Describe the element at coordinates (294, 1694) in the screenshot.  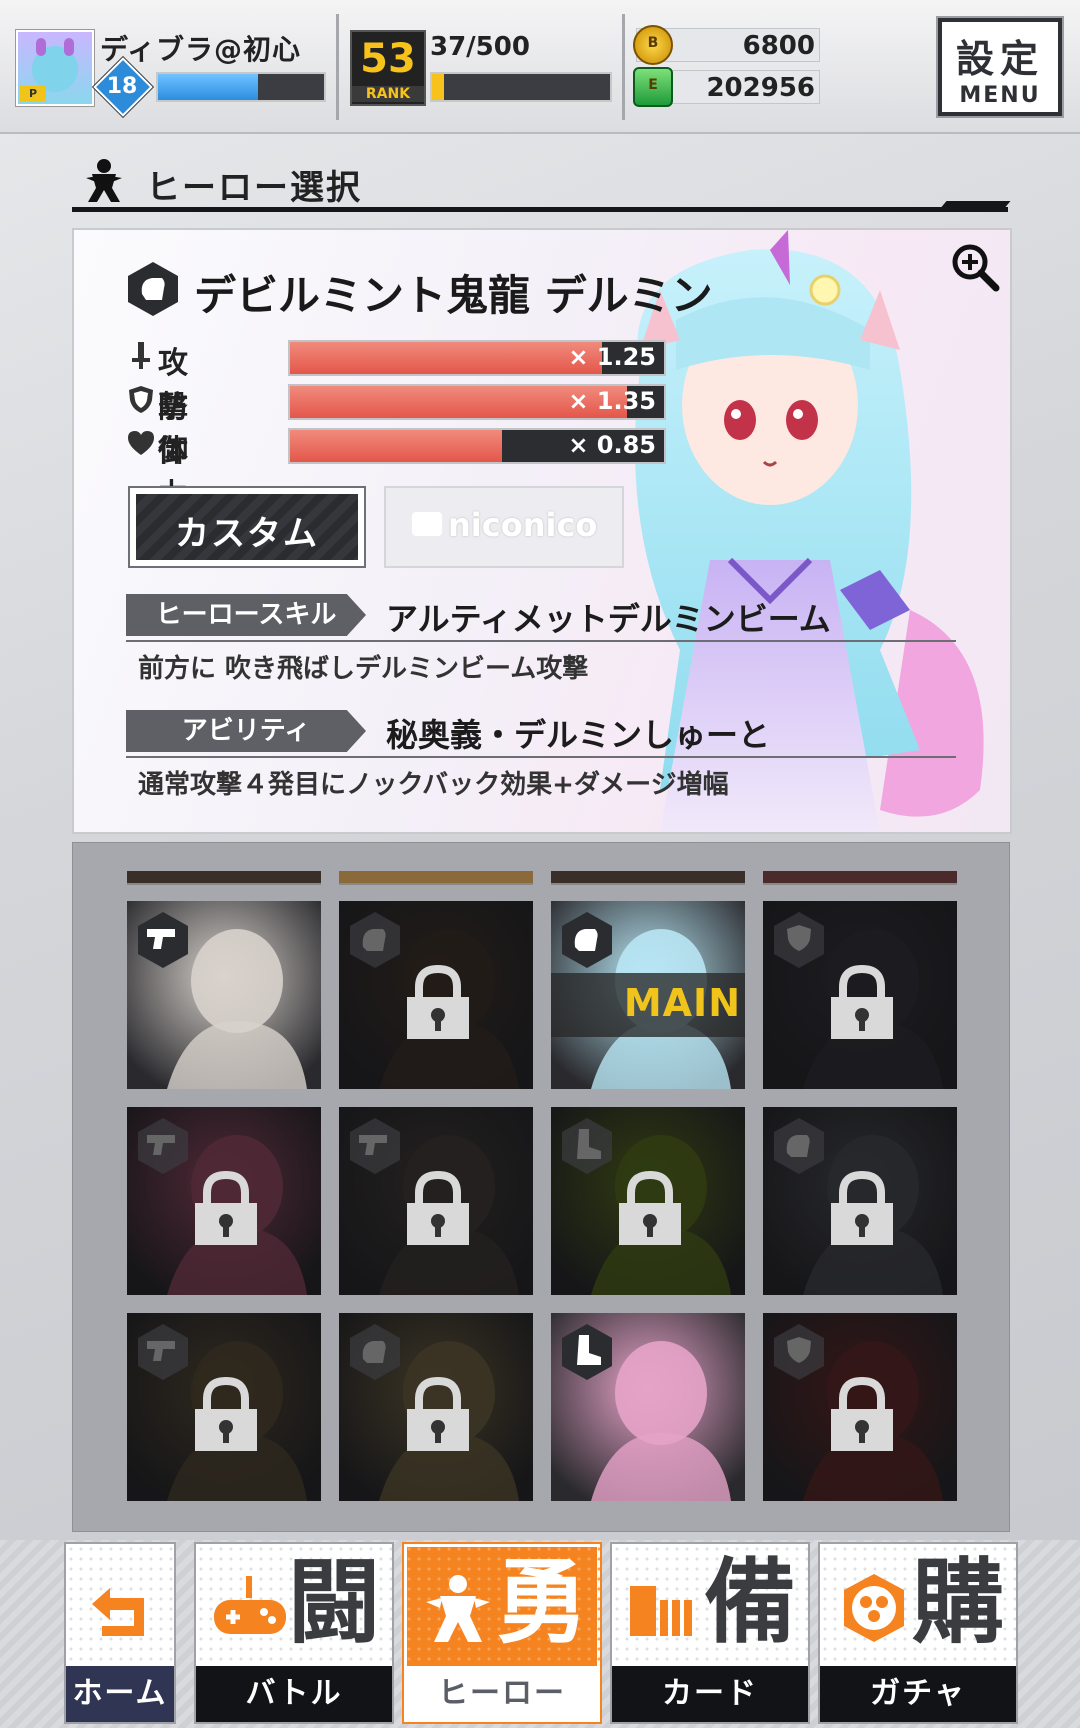
I see `nav-label: バトル` at that location.